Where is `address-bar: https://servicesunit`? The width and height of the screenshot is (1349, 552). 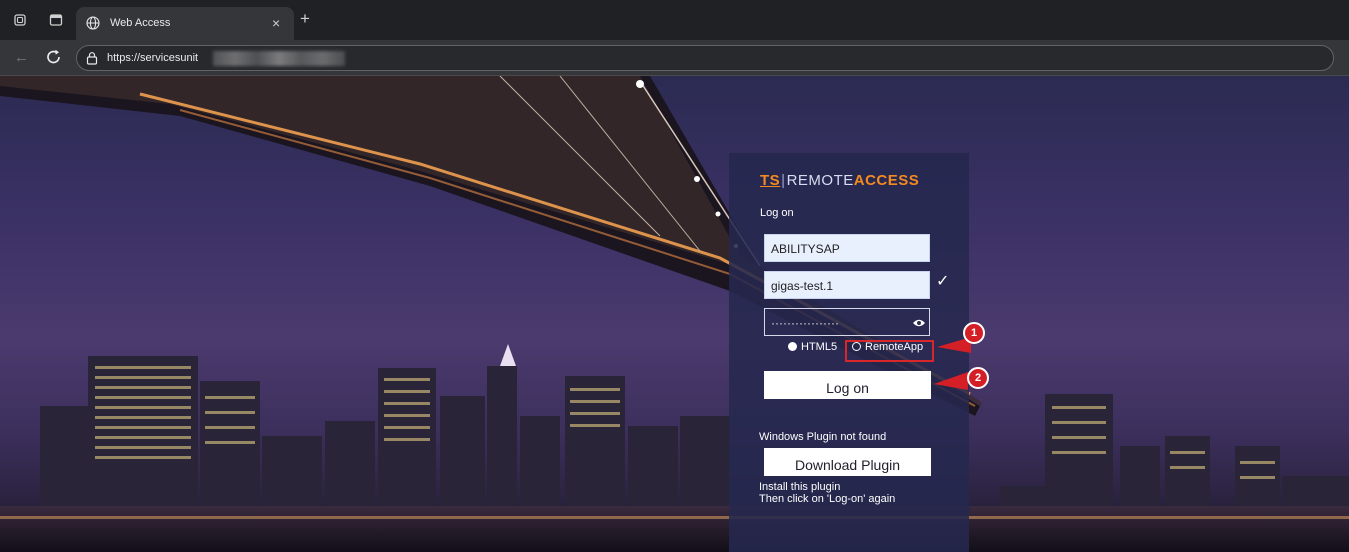 address-bar: https://servicesunit is located at coordinates (705, 58).